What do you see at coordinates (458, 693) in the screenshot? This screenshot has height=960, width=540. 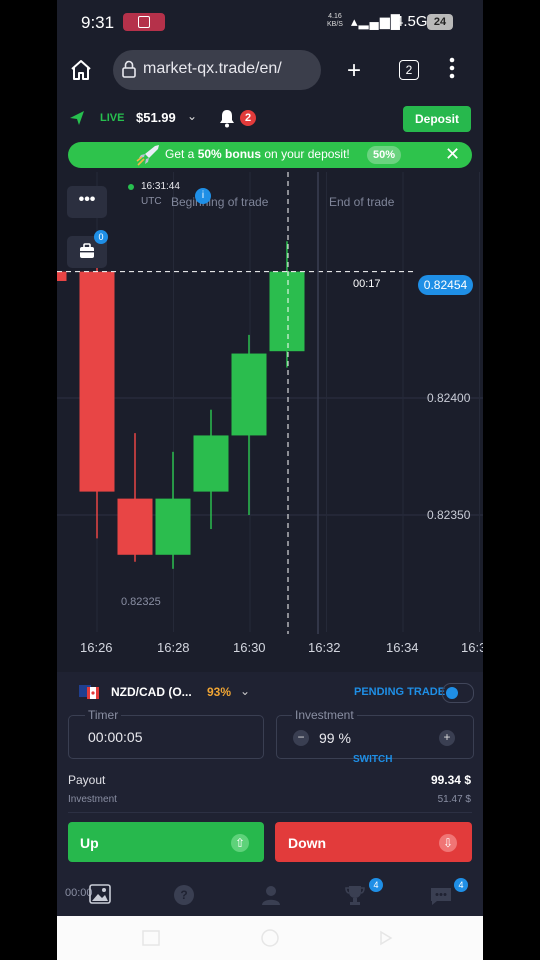 I see `pending-trade-toggle` at bounding box center [458, 693].